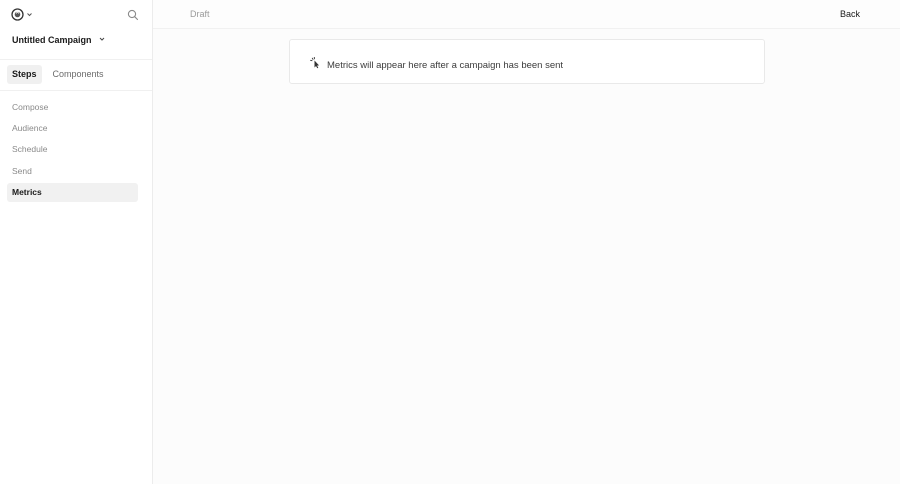 This screenshot has height=484, width=900. Describe the element at coordinates (72, 192) in the screenshot. I see `step-metrics: Metrics` at that location.